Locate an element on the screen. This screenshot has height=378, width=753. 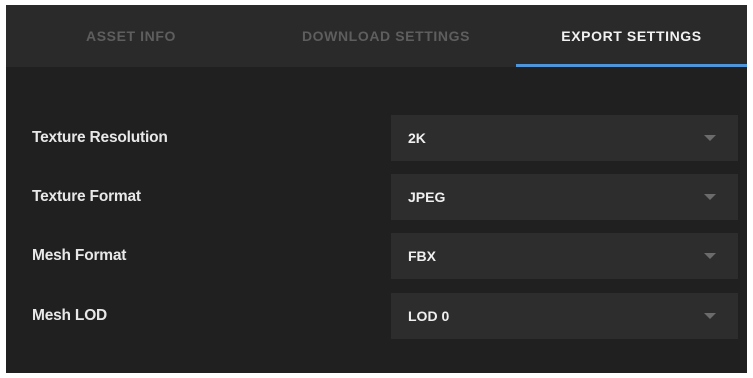
tab-asset-info: ASSET INFO is located at coordinates (131, 36).